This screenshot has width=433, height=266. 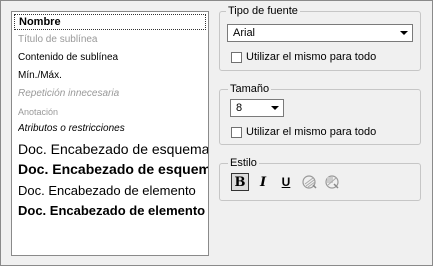 What do you see at coordinates (244, 33) in the screenshot?
I see `font-type-value: Arial` at bounding box center [244, 33].